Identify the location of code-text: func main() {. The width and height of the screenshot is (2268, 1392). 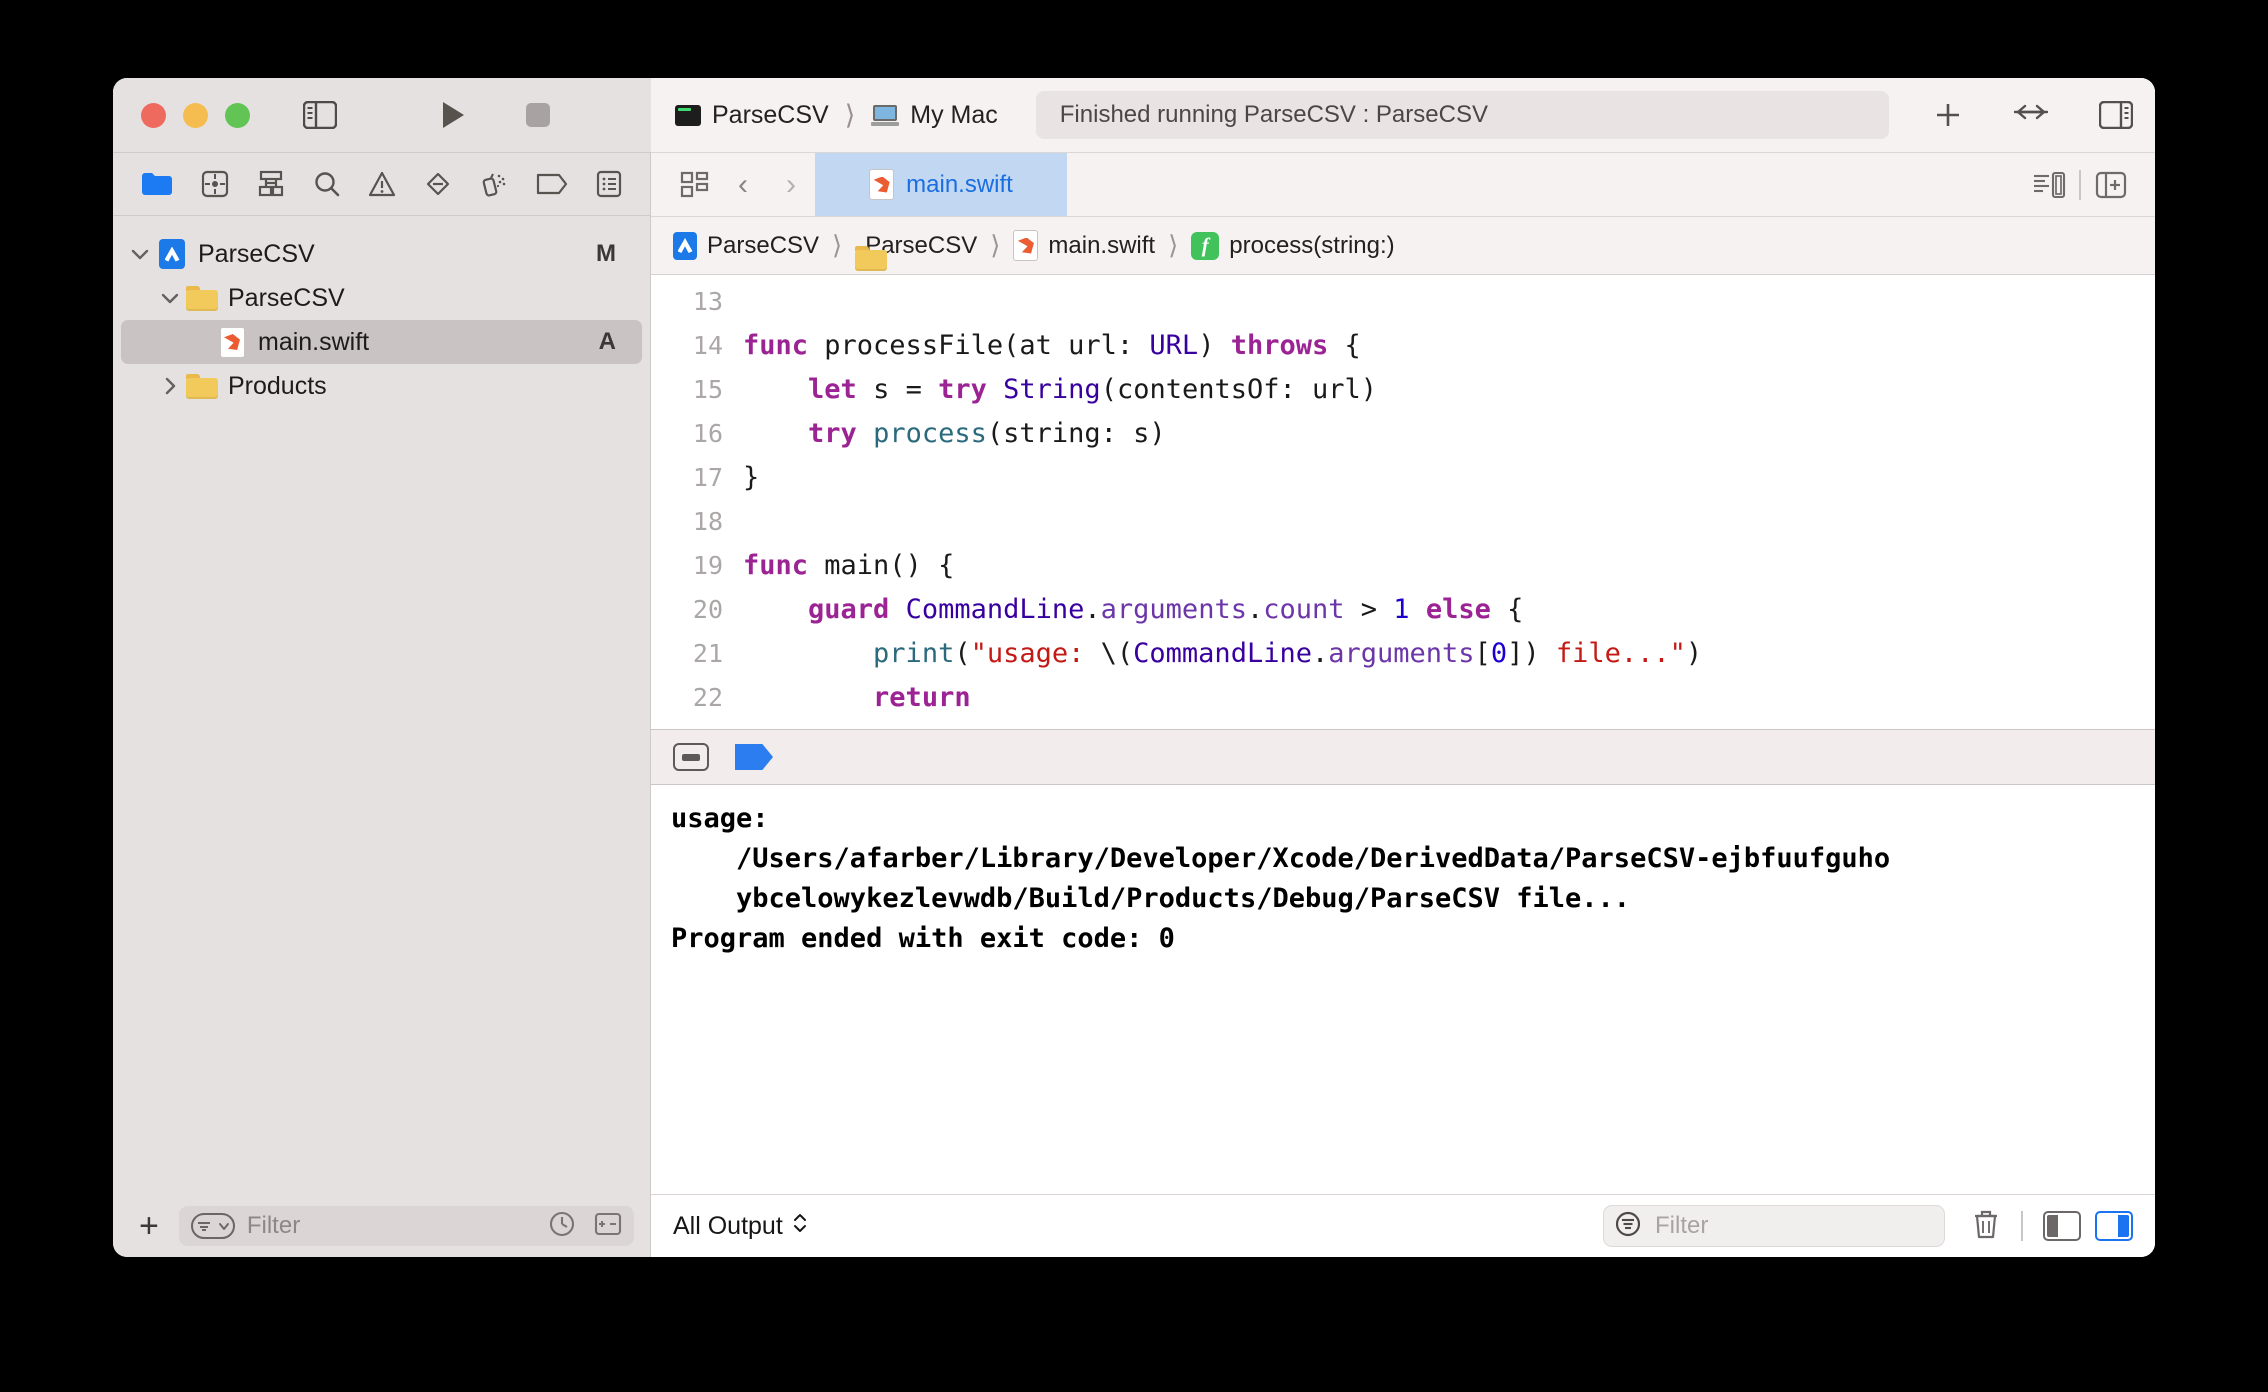
(849, 565).